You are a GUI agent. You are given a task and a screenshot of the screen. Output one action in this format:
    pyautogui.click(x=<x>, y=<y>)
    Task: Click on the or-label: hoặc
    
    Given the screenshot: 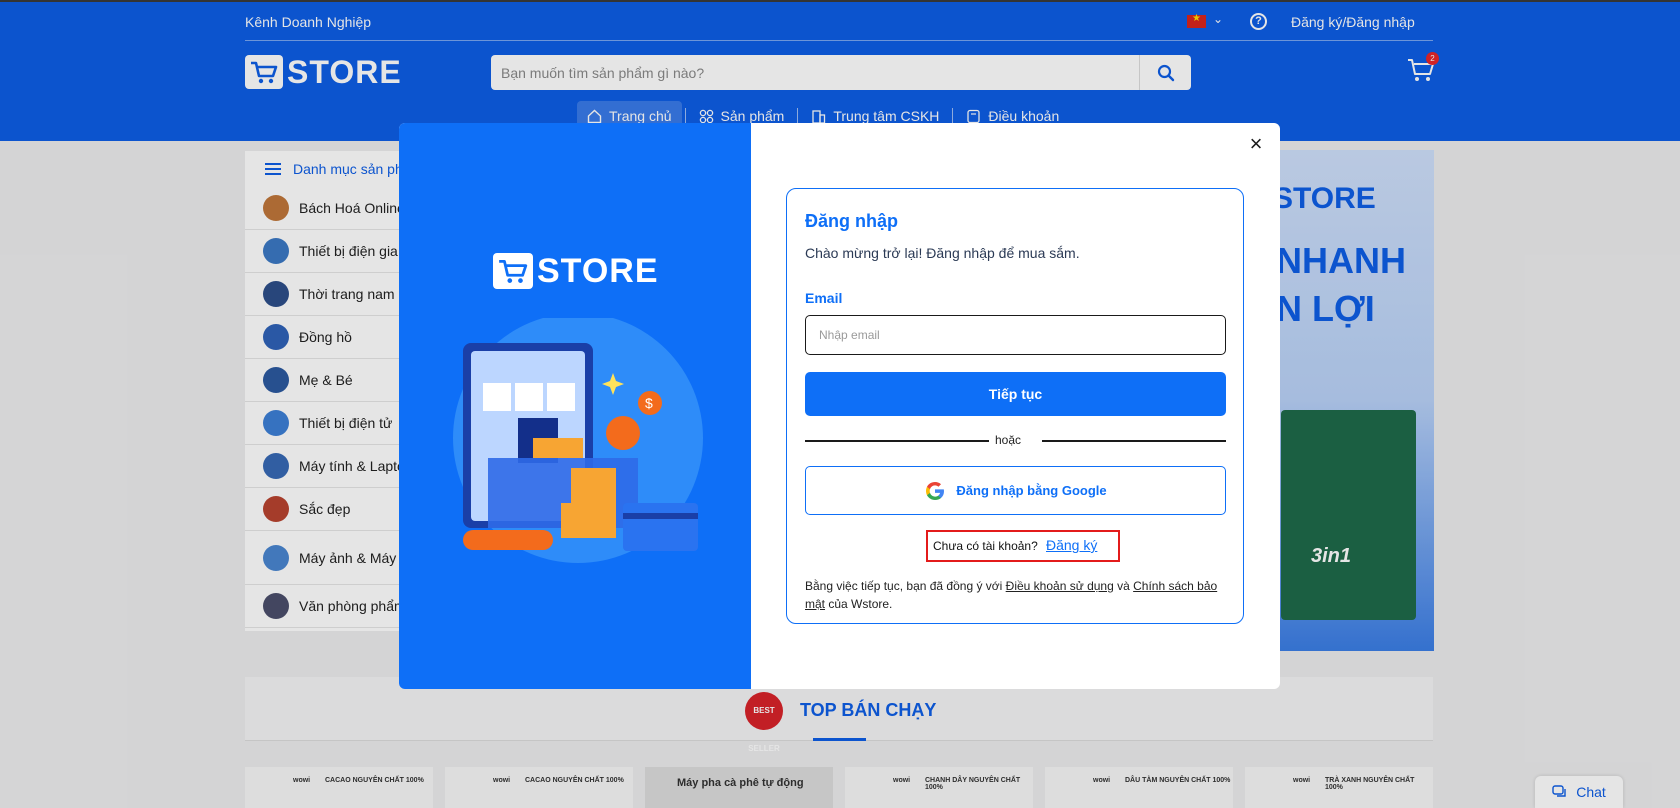 What is the action you would take?
    pyautogui.click(x=1008, y=440)
    